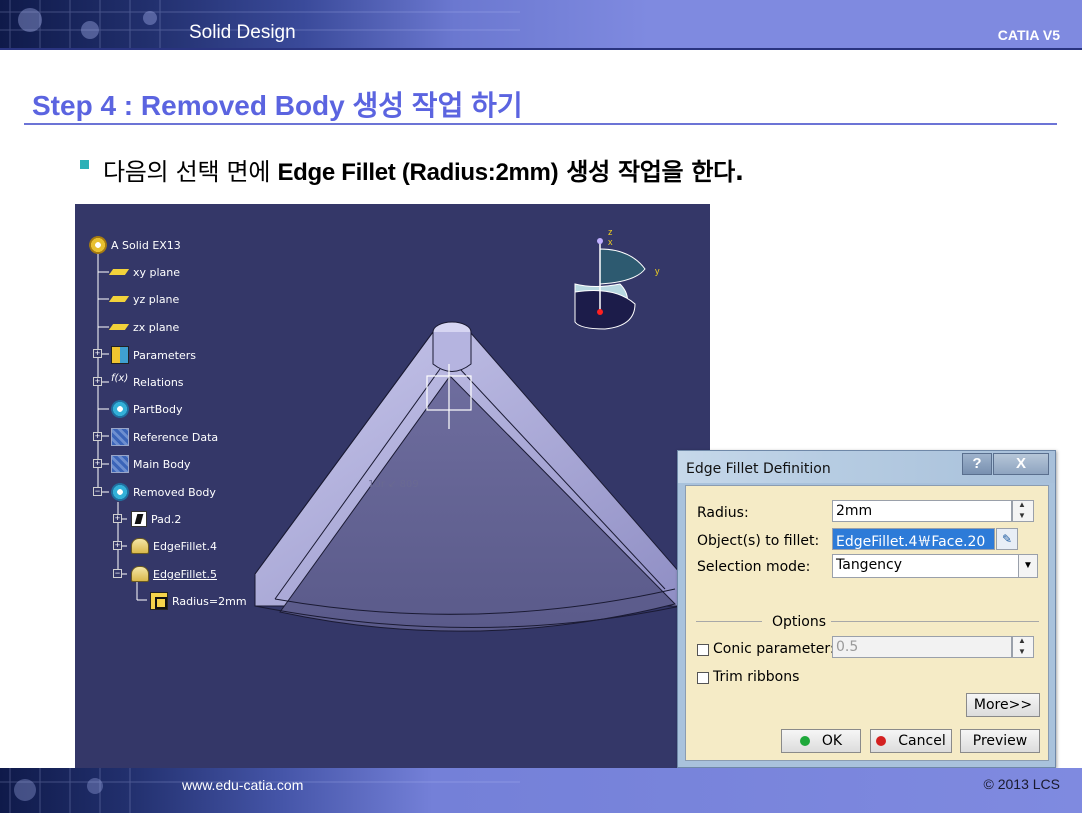 Image resolution: width=1082 pixels, height=813 pixels. What do you see at coordinates (84, 164) in the screenshot?
I see `bullet-icon` at bounding box center [84, 164].